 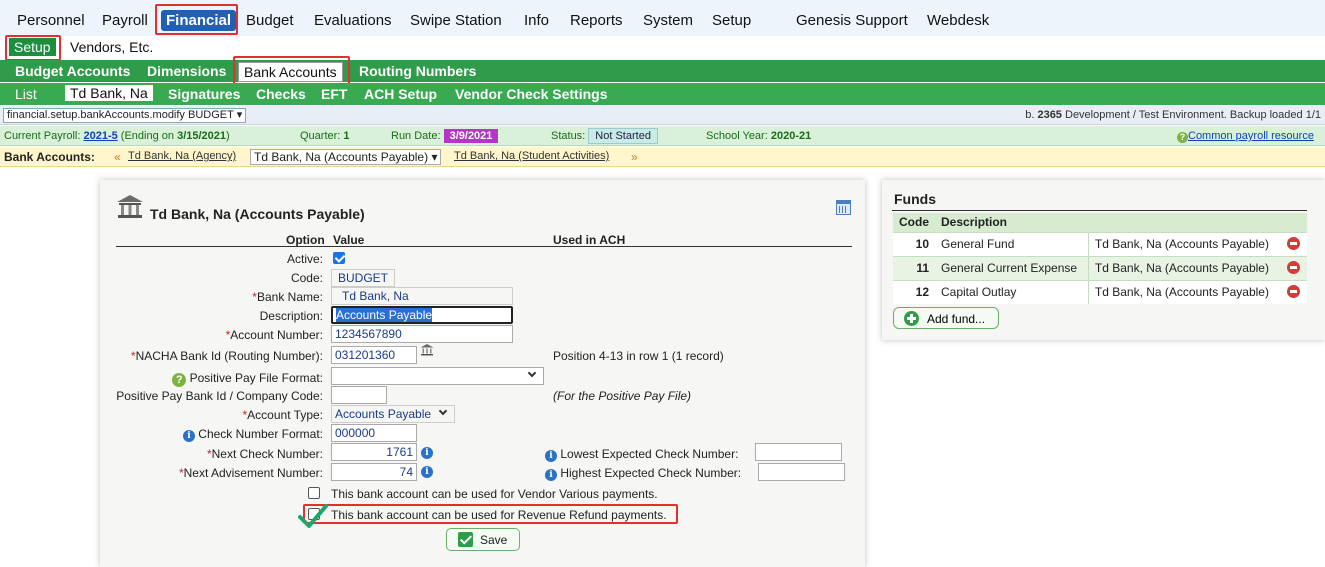 What do you see at coordinates (738, 136) in the screenshot?
I see `school-year-label: School Year:` at bounding box center [738, 136].